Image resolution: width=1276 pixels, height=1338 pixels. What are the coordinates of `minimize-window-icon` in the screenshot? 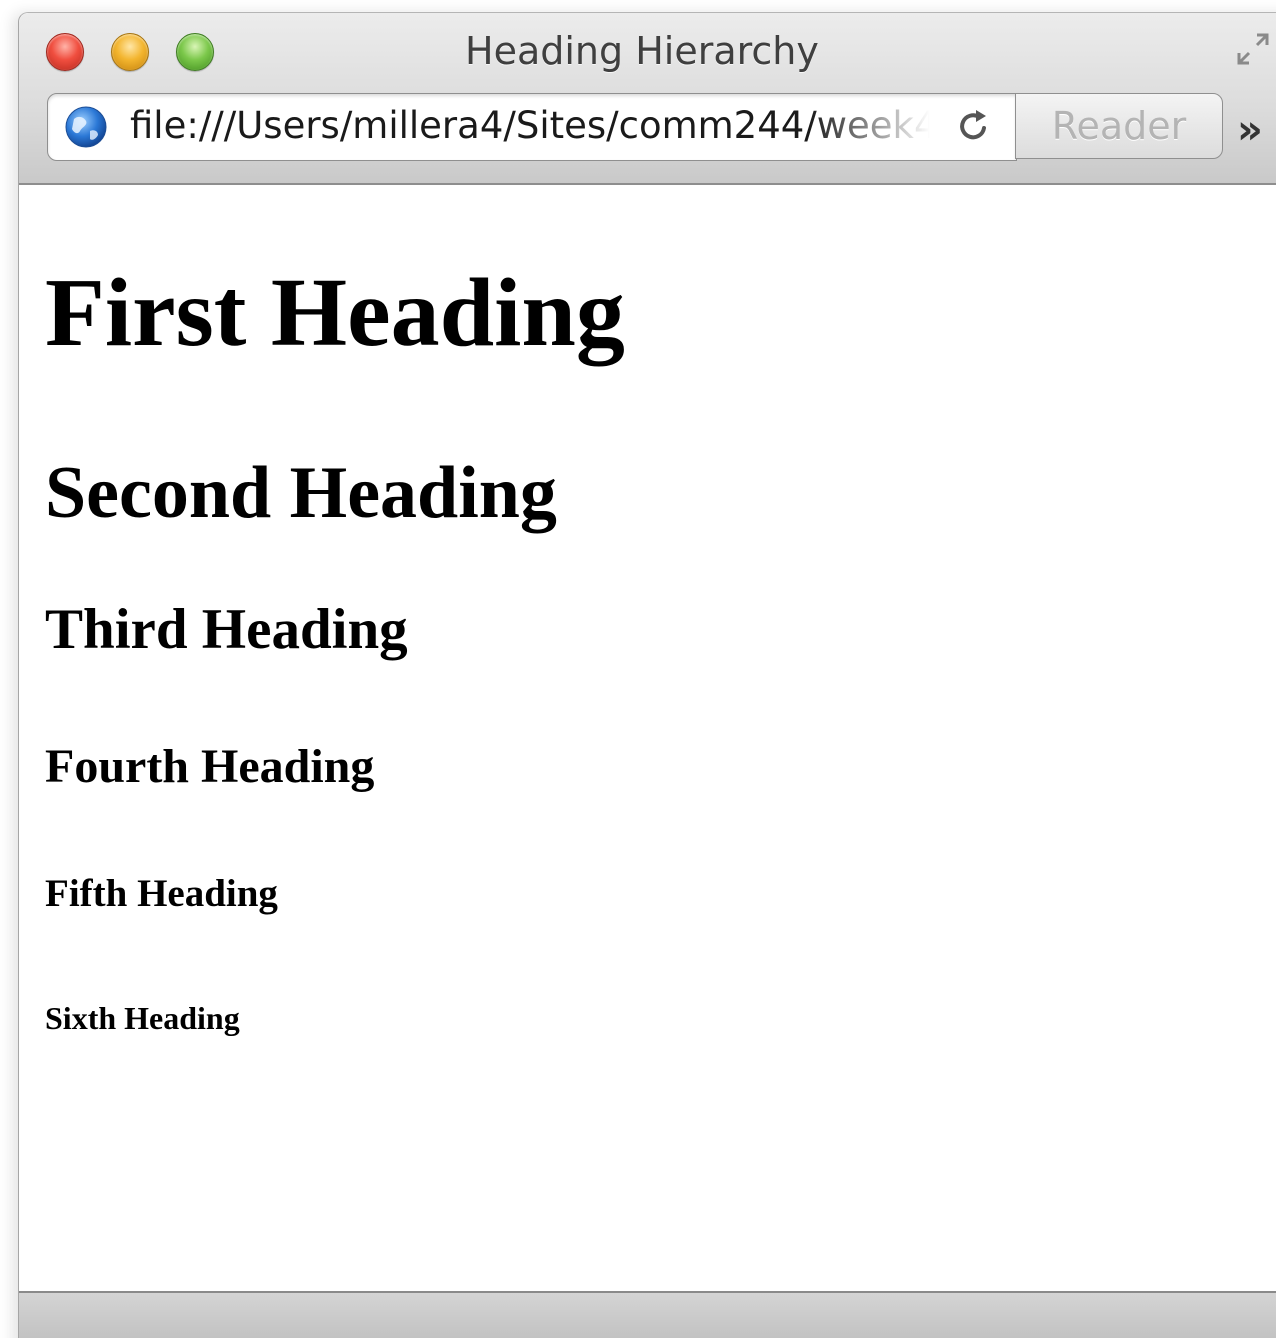 It's located at (130, 52).